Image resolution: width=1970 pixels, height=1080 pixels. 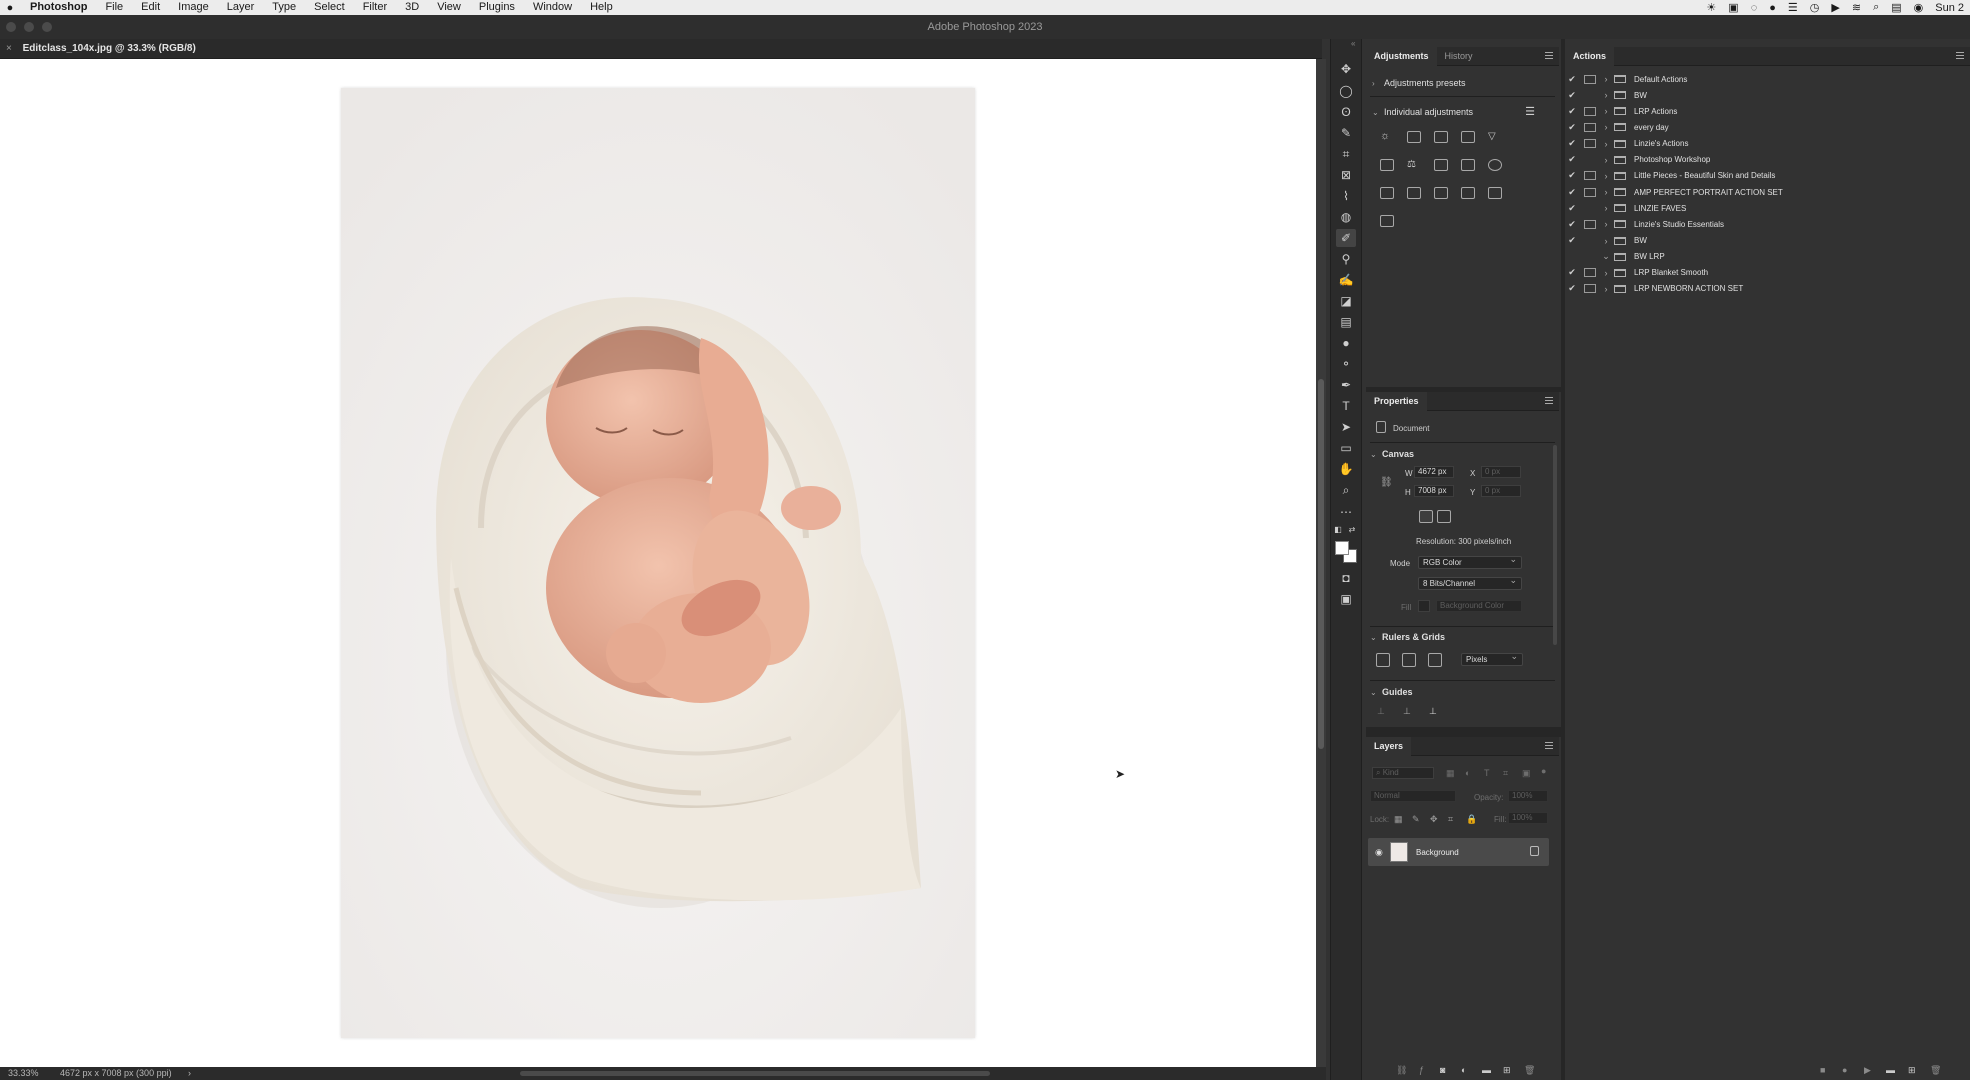 I want to click on pixel-filter-icon: ▦, so click(x=1450, y=773).